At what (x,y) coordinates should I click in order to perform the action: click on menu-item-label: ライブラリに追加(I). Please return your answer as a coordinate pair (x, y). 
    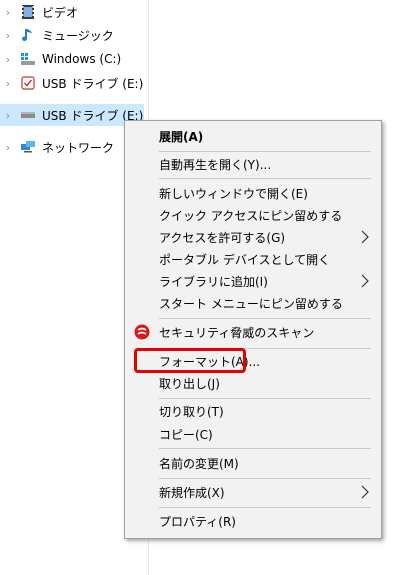
    Looking at the image, I should click on (213, 281).